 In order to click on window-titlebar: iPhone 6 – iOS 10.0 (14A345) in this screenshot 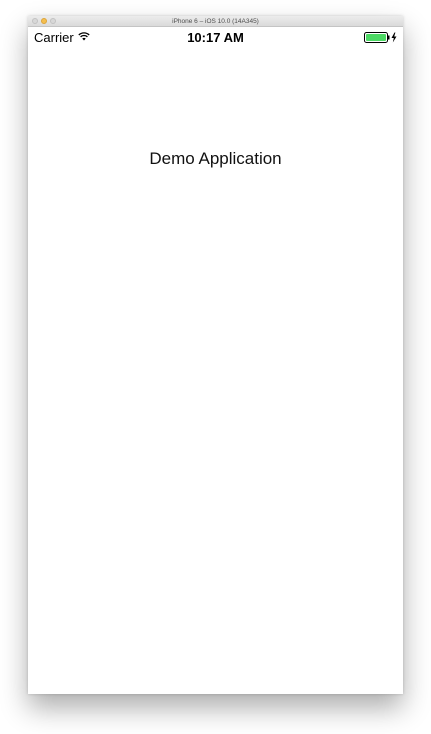, I will do `click(215, 21)`.